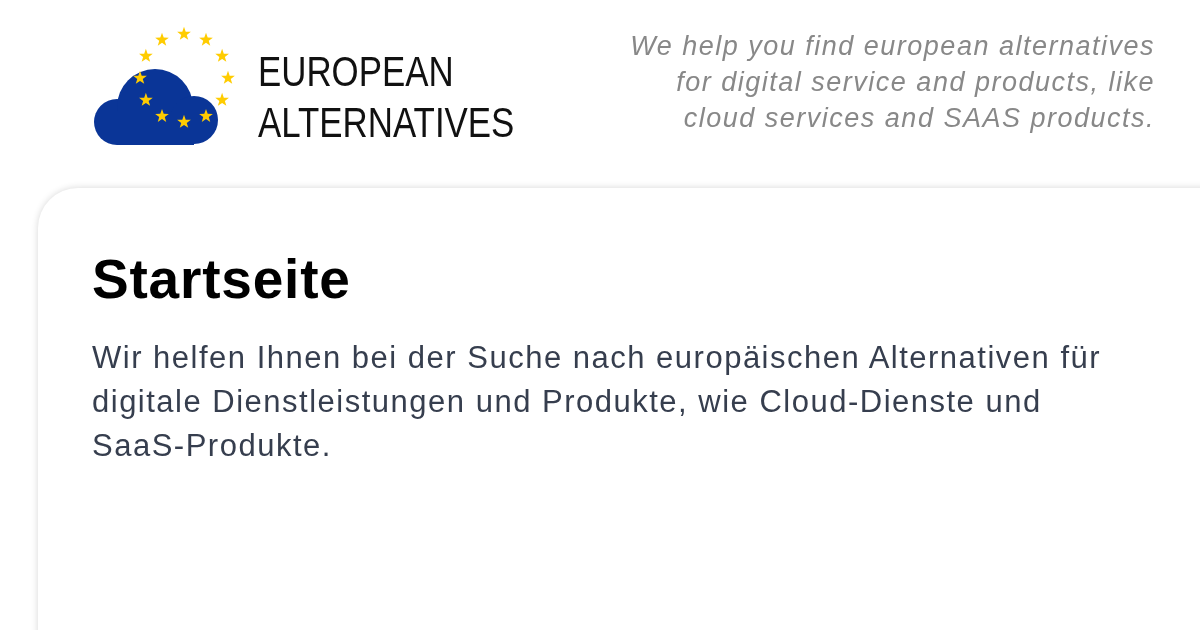  I want to click on tagline: We help you find european alternatives for digital service and products, like cloud services and SAAS products., so click(892, 82).